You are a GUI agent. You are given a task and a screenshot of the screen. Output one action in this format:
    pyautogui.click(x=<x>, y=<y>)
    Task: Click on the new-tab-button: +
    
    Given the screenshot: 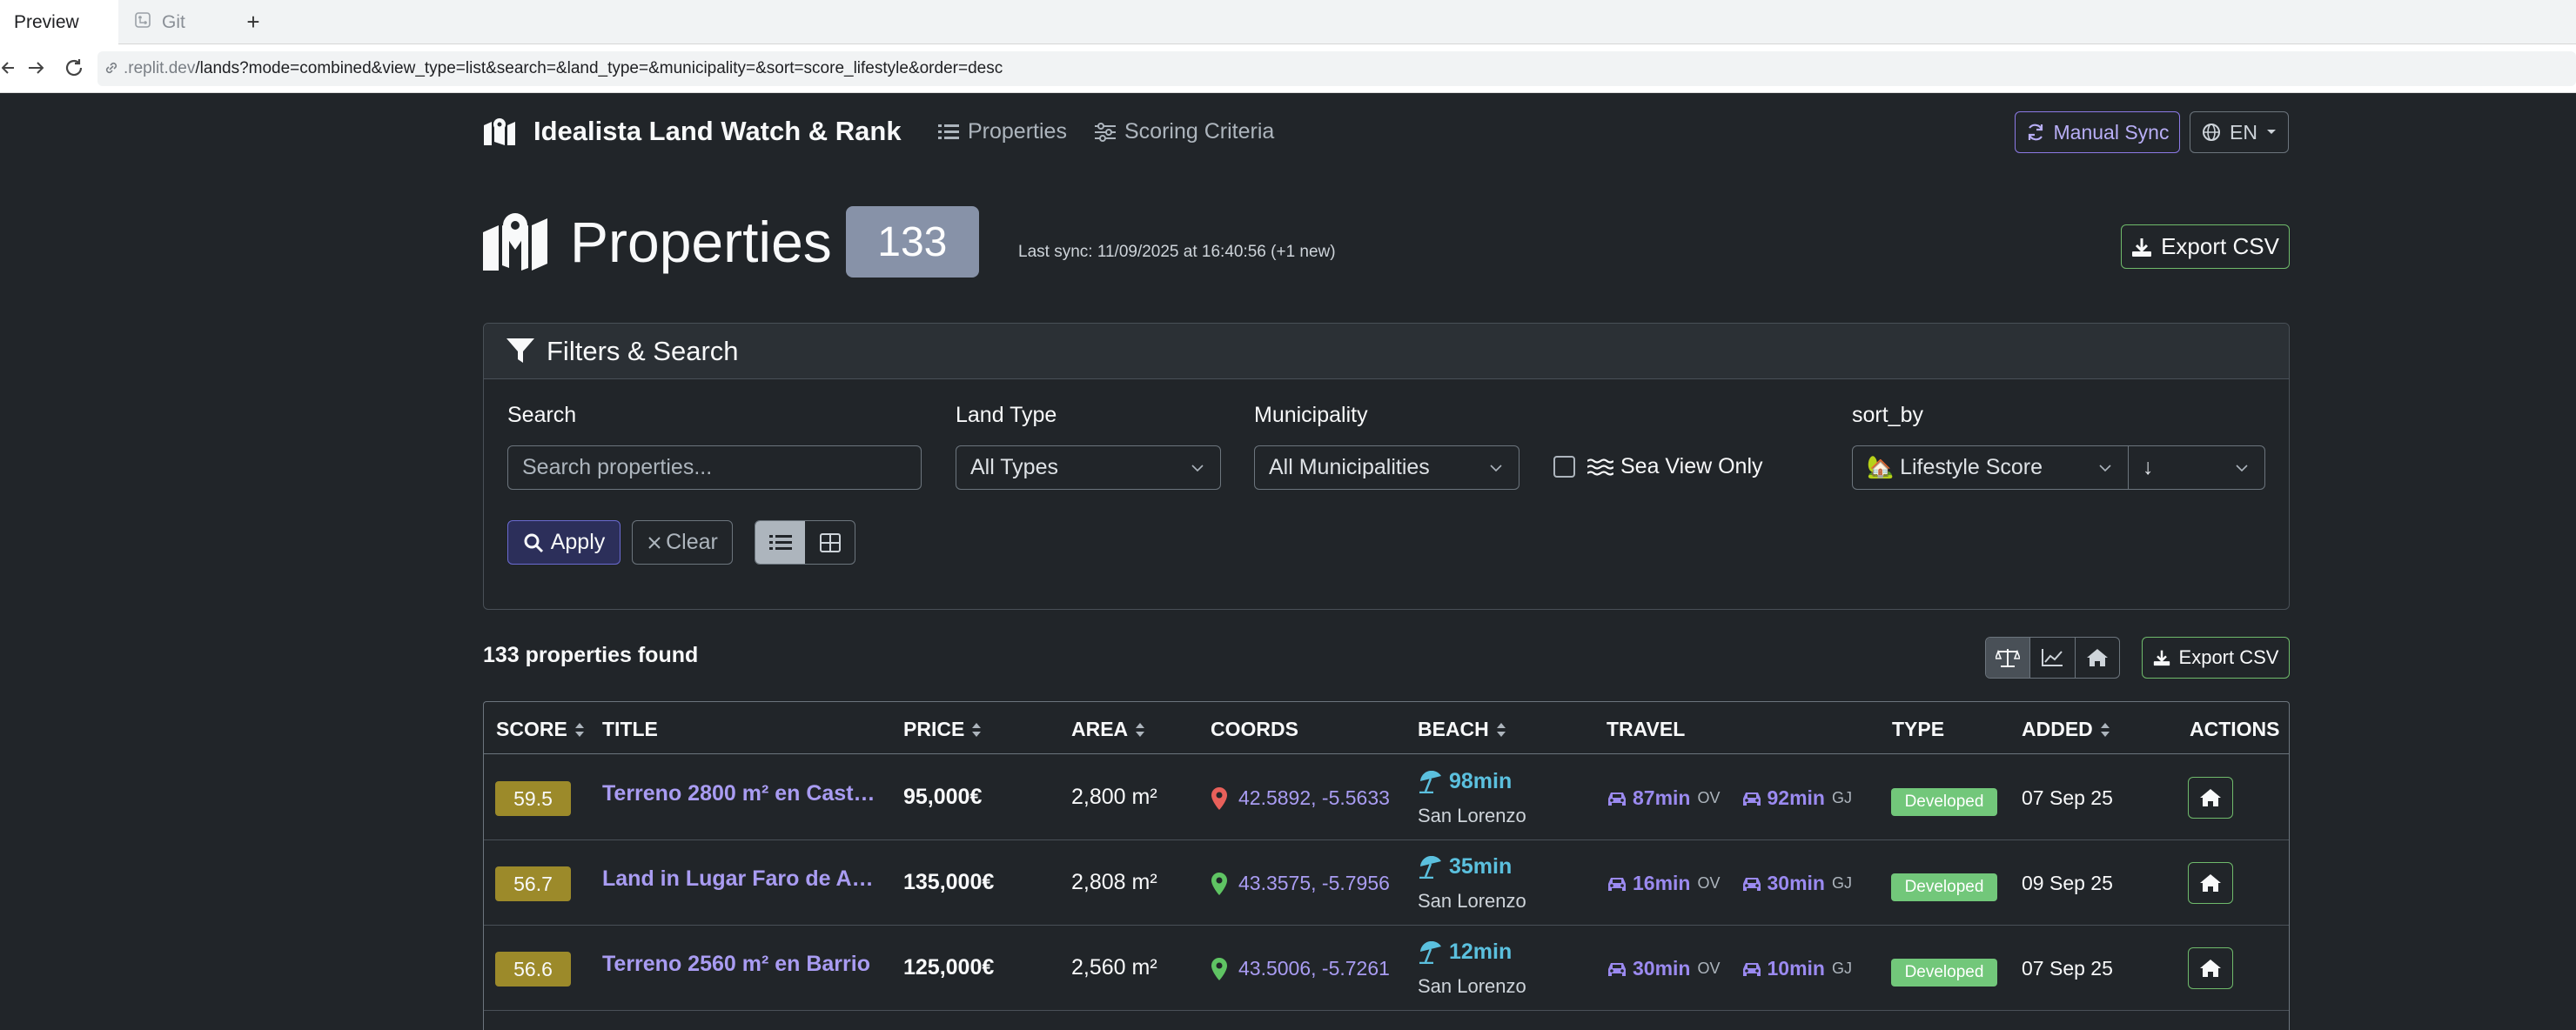 What is the action you would take?
    pyautogui.click(x=254, y=21)
    